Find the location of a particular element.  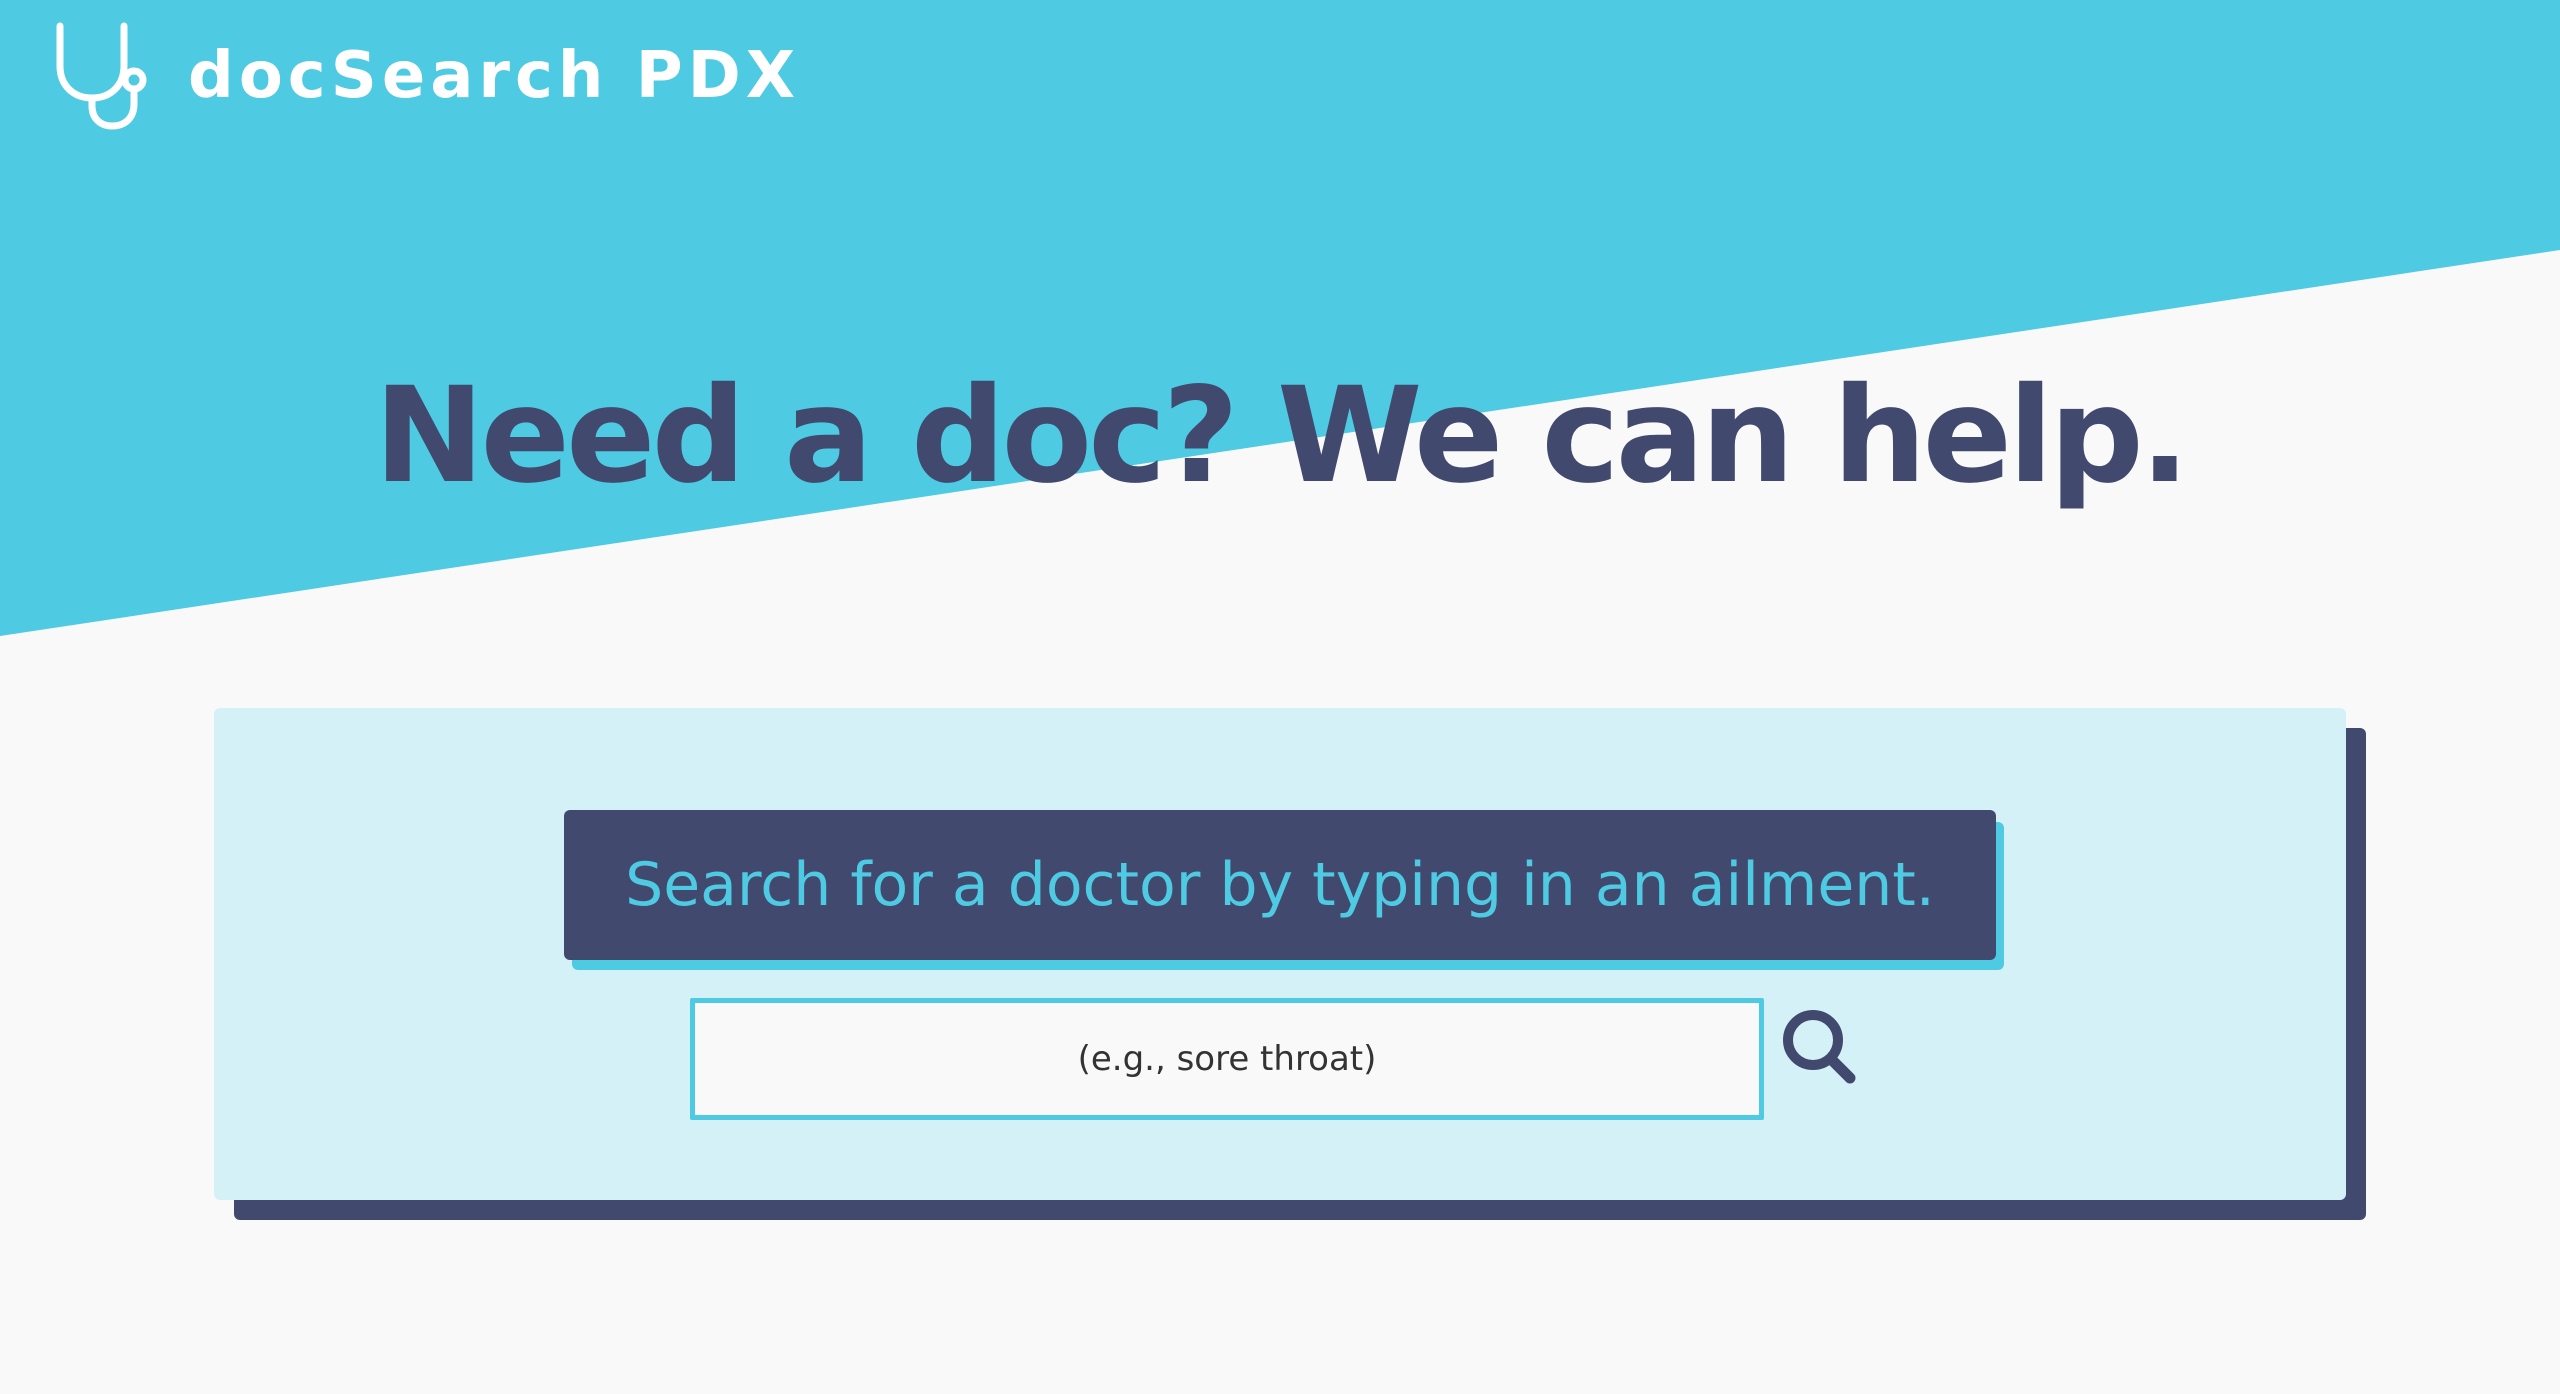

search-button is located at coordinates (1821, 1049).